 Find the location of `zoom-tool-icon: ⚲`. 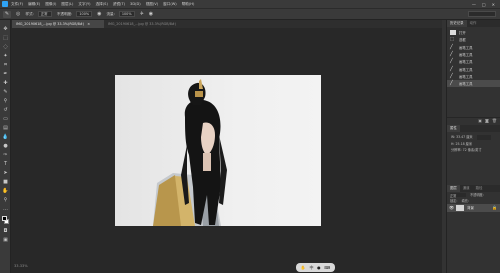

zoom-tool-icon: ⚲ is located at coordinates (5, 200).